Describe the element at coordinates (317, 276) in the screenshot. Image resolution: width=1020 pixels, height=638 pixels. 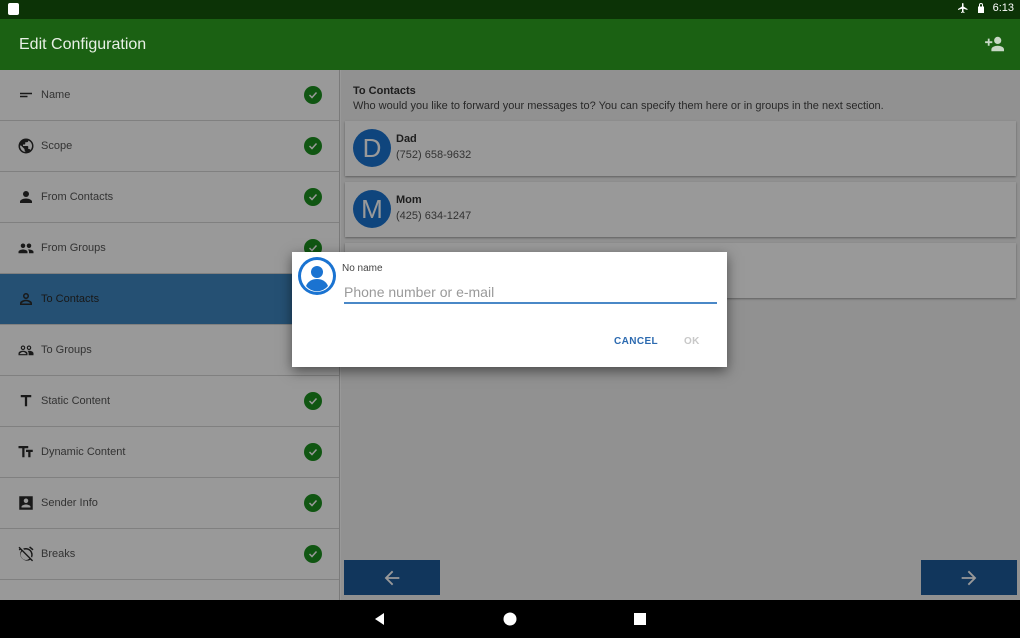
I see `default-avatar-icon` at that location.